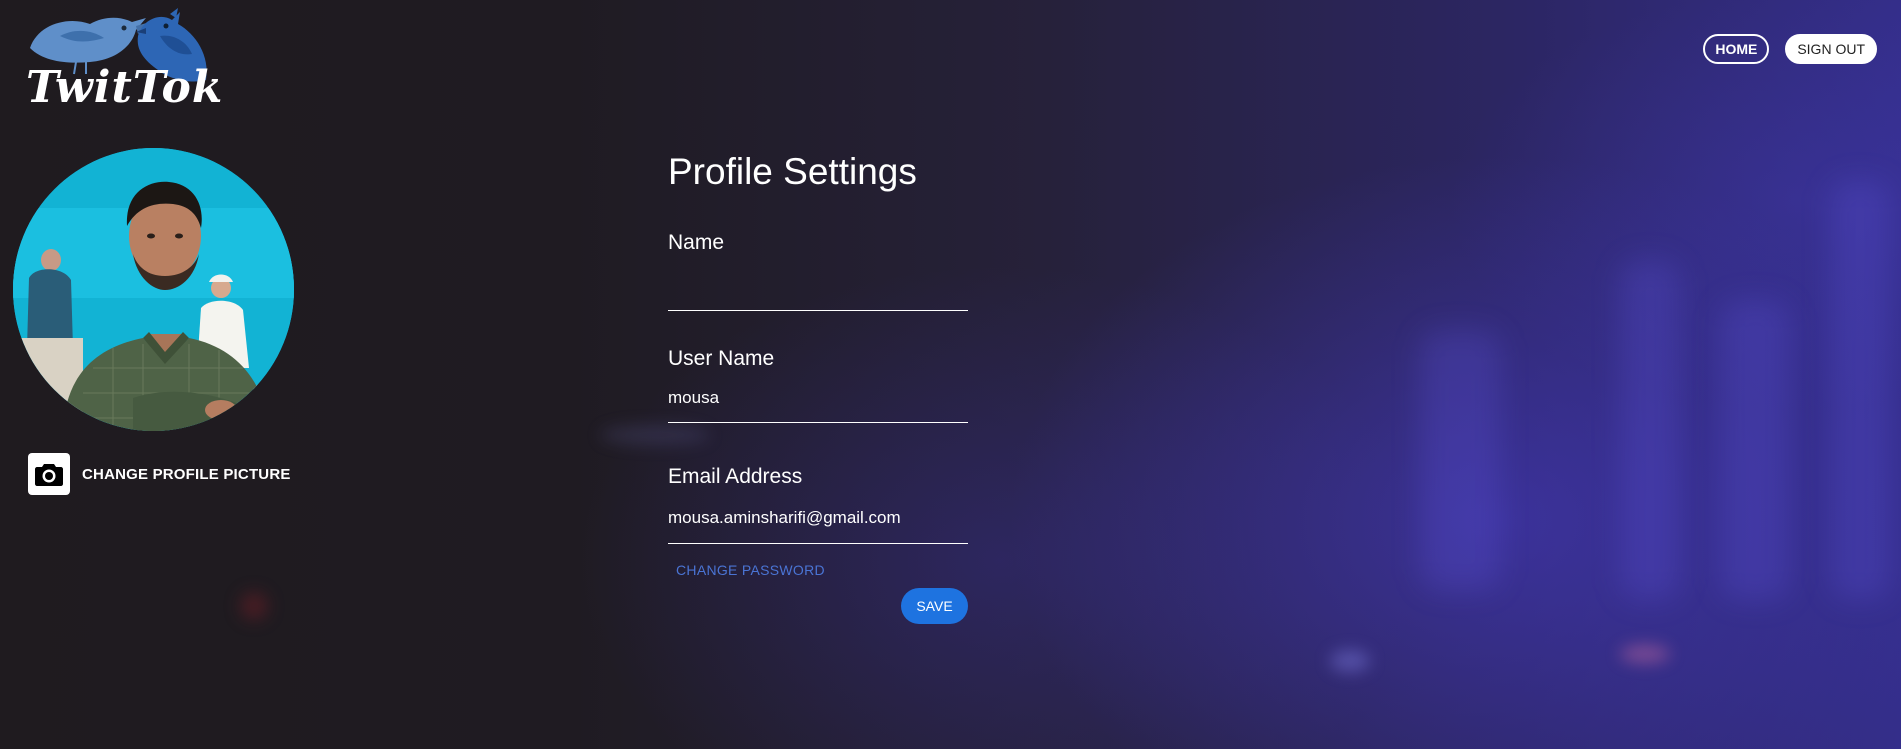  I want to click on logo-wordmark: TwitTok, so click(125, 87).